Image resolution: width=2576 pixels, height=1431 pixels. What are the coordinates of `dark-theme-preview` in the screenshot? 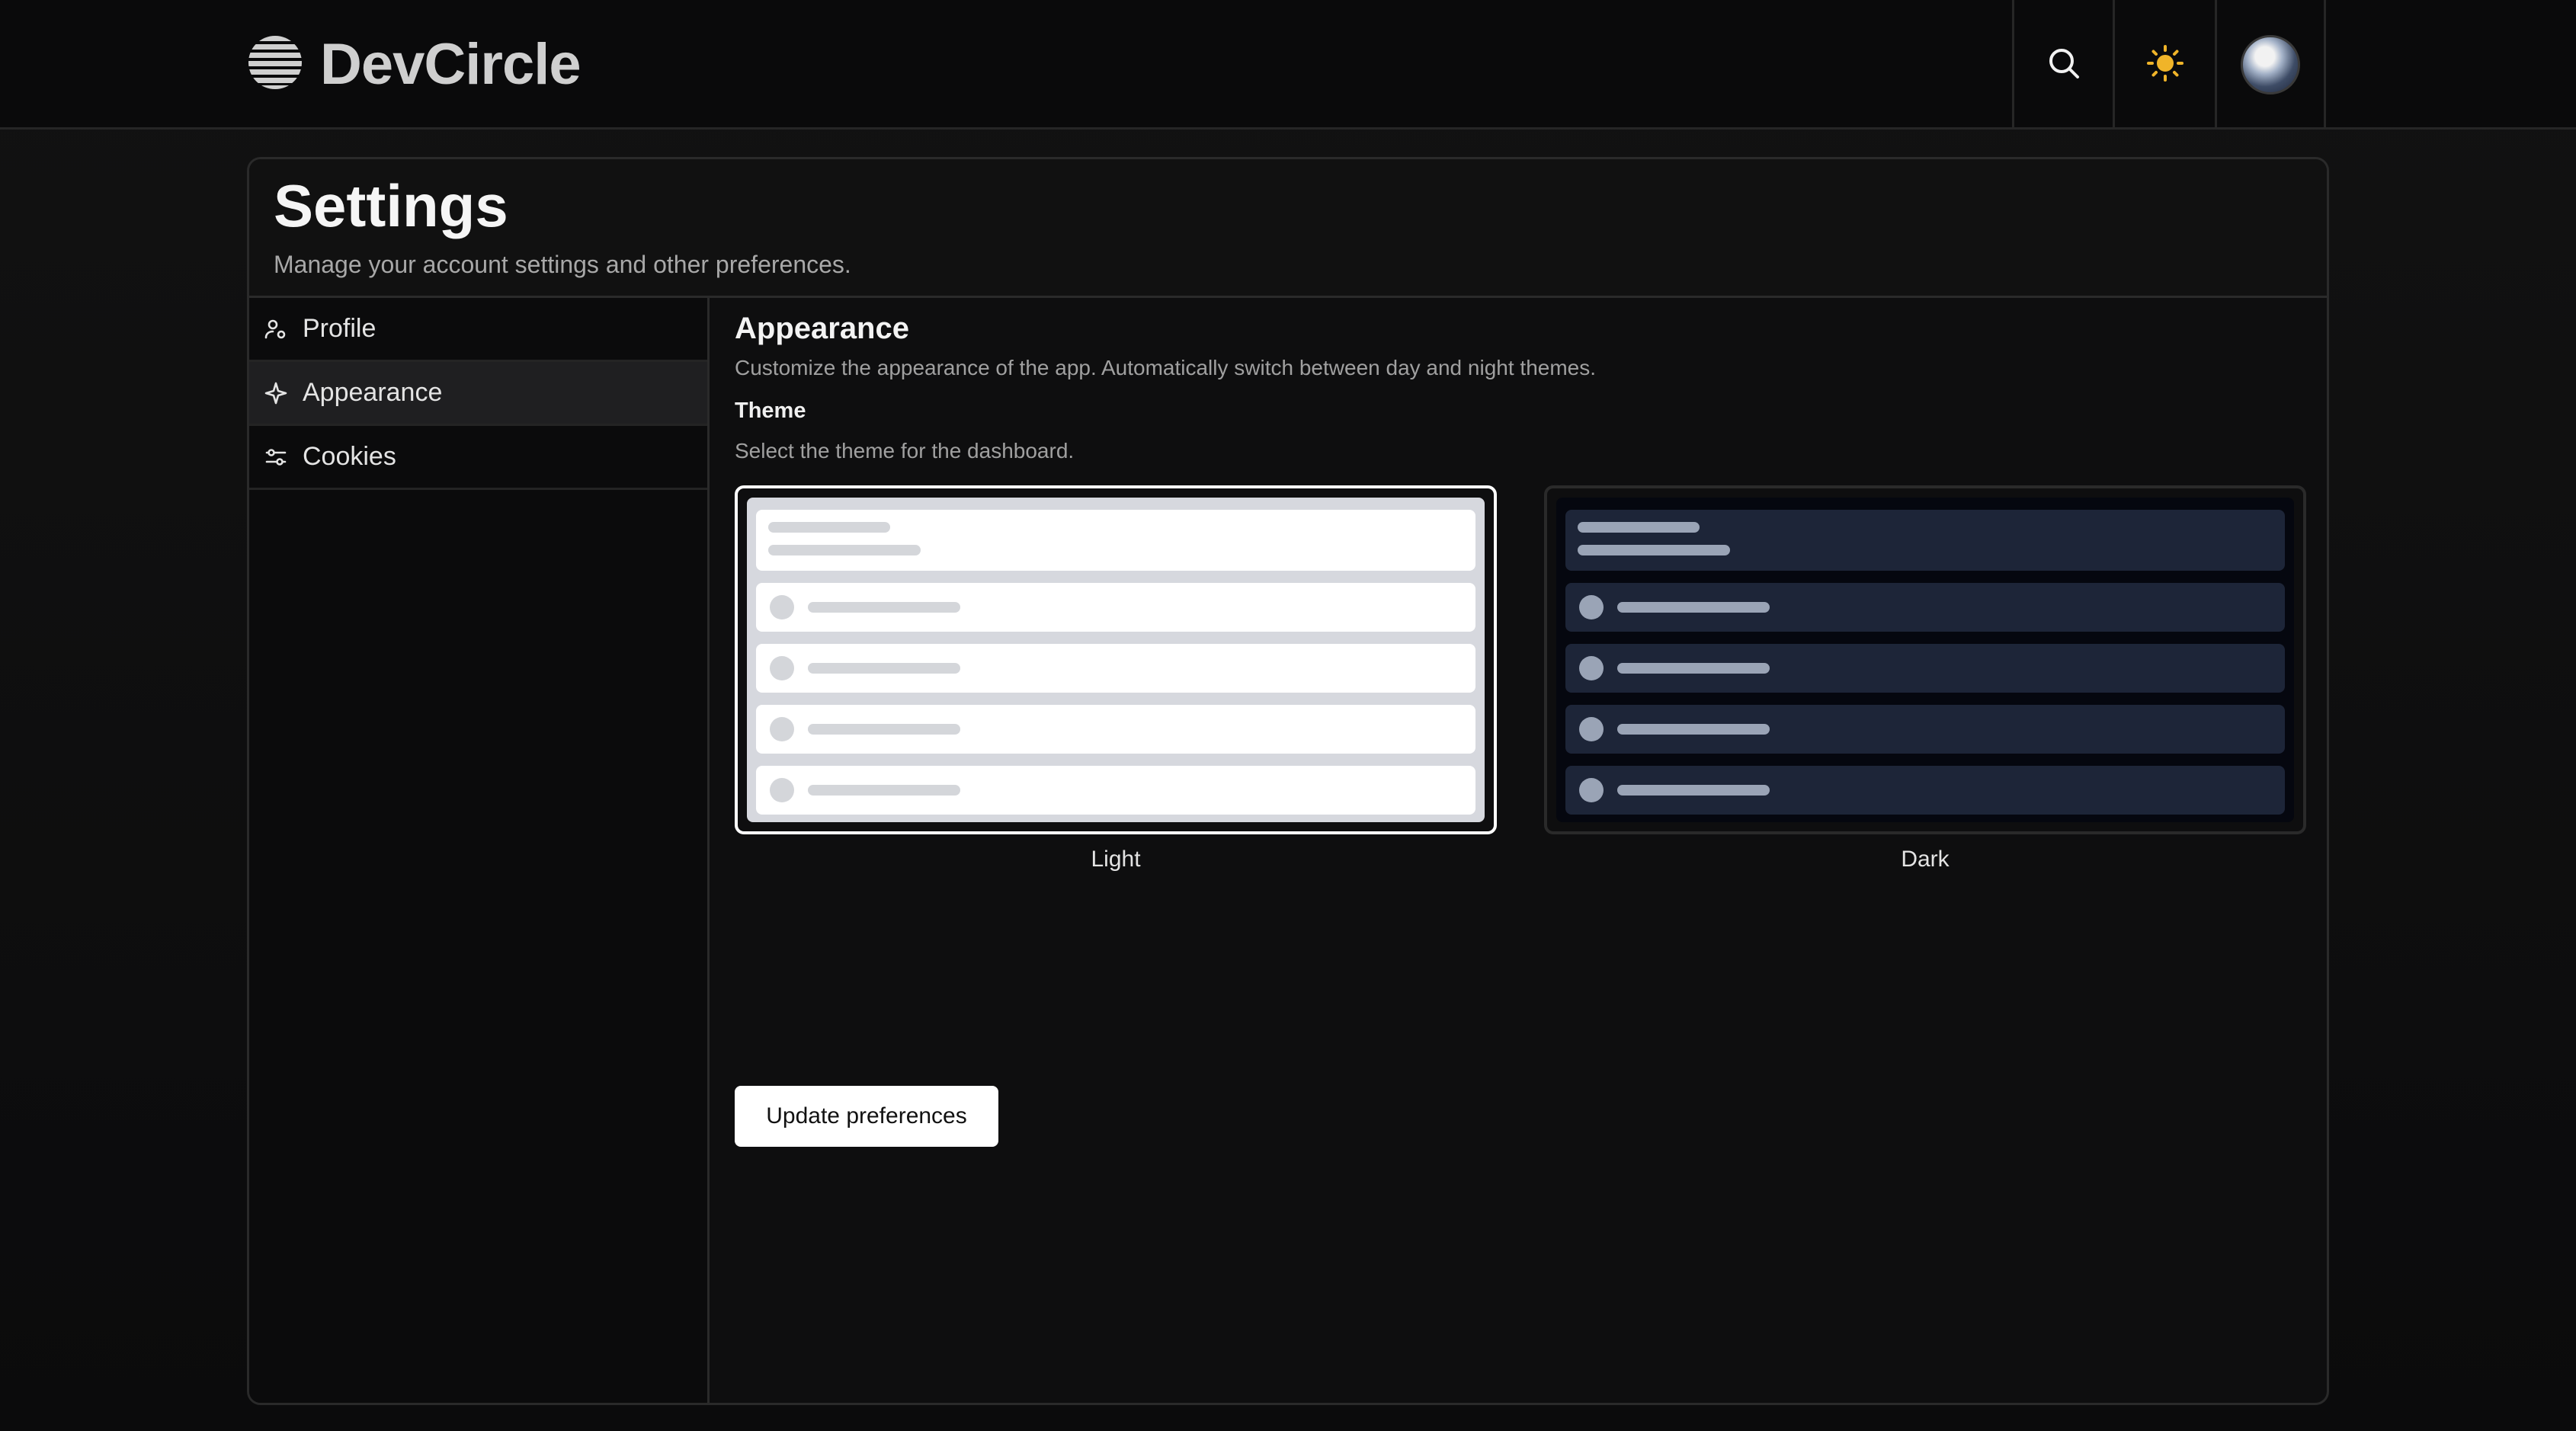 It's located at (1925, 660).